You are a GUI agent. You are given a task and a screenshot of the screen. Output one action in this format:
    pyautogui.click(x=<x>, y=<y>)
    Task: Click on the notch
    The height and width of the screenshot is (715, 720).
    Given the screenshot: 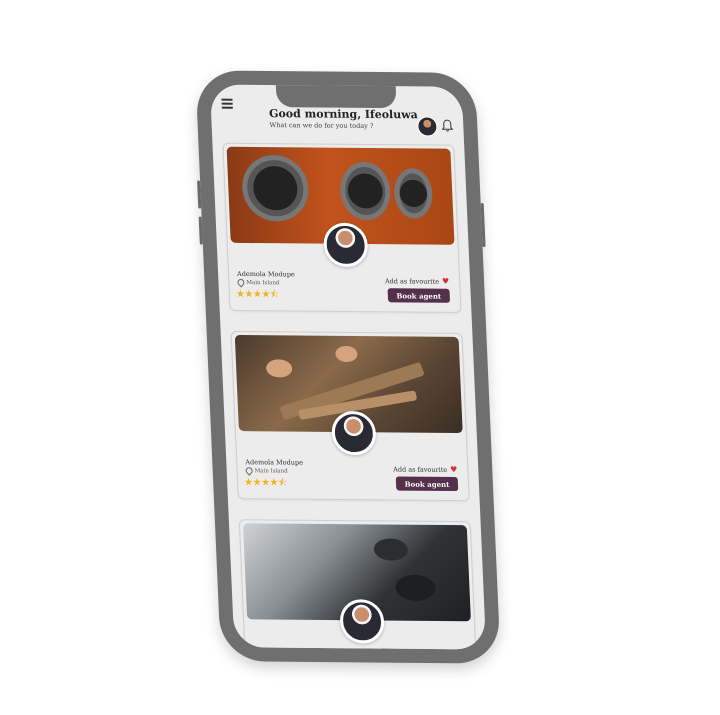 What is the action you would take?
    pyautogui.click(x=336, y=96)
    